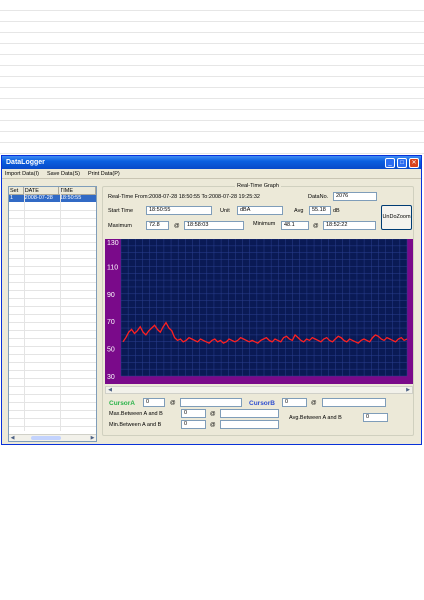 The height and width of the screenshot is (600, 424). Describe the element at coordinates (111, 377) in the screenshot. I see `y-tick-label: 30` at that location.